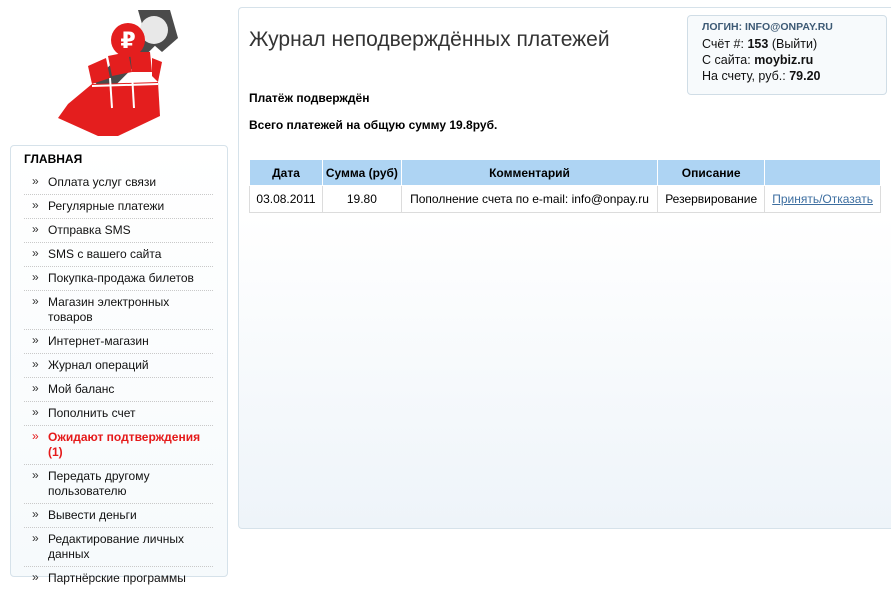 The width and height of the screenshot is (891, 590). Describe the element at coordinates (118, 390) in the screenshot. I see `sidebar-item-balance: » Мой баланс` at that location.